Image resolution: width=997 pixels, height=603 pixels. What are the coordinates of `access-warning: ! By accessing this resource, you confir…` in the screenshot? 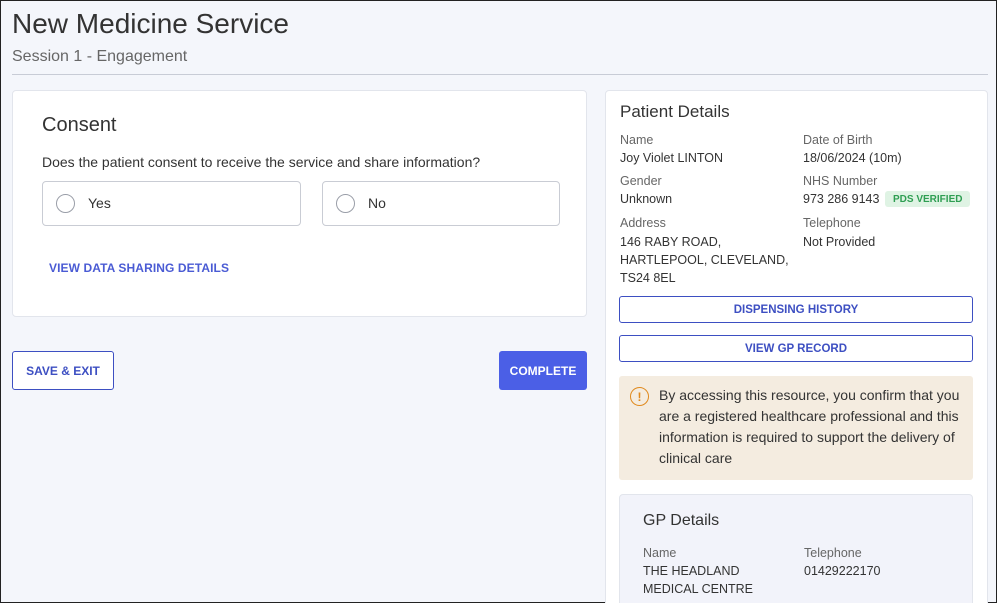 It's located at (796, 428).